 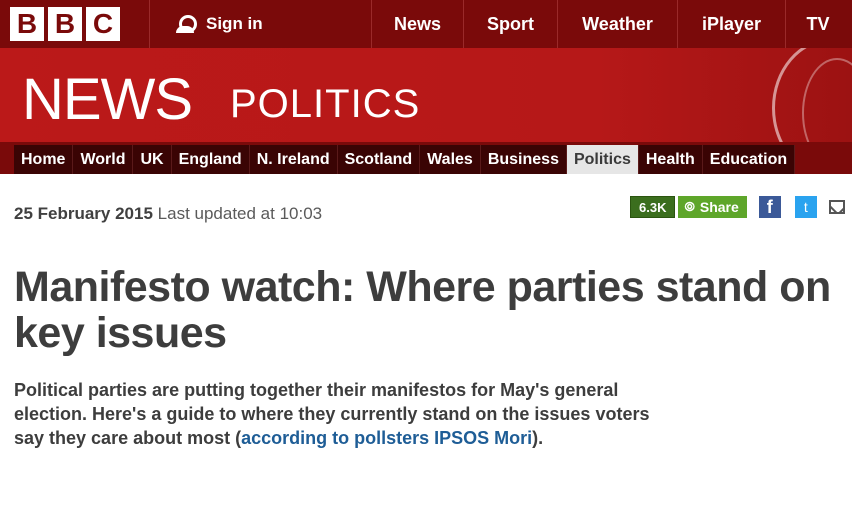 I want to click on section-nav-england: England, so click(x=211, y=159).